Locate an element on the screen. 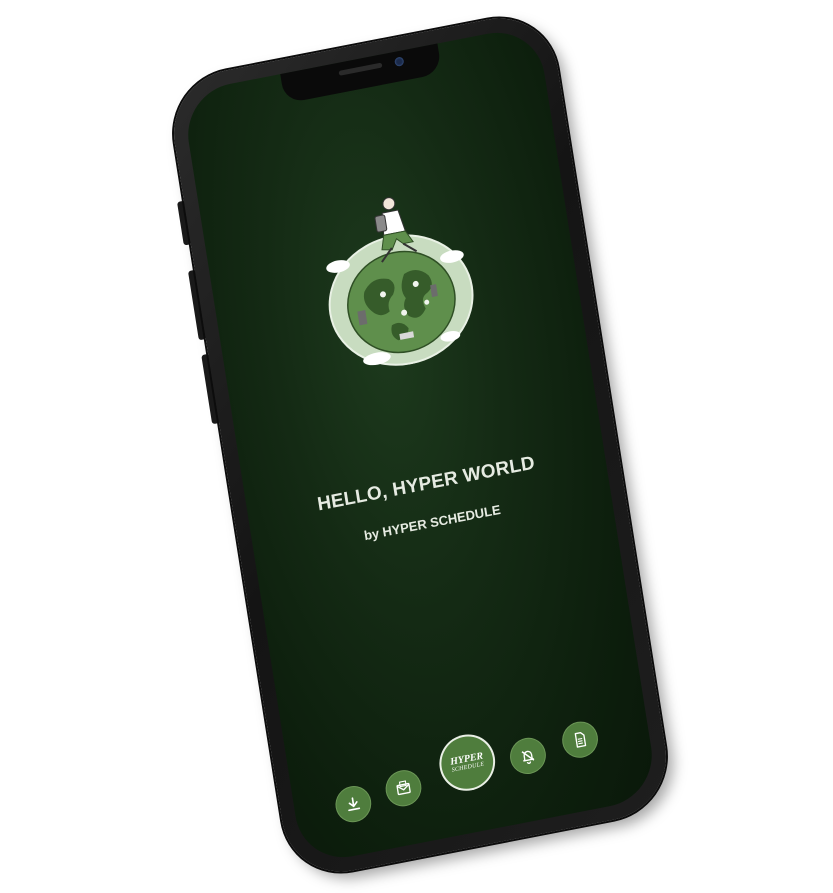 The width and height of the screenshot is (833, 893). document-button is located at coordinates (580, 739).